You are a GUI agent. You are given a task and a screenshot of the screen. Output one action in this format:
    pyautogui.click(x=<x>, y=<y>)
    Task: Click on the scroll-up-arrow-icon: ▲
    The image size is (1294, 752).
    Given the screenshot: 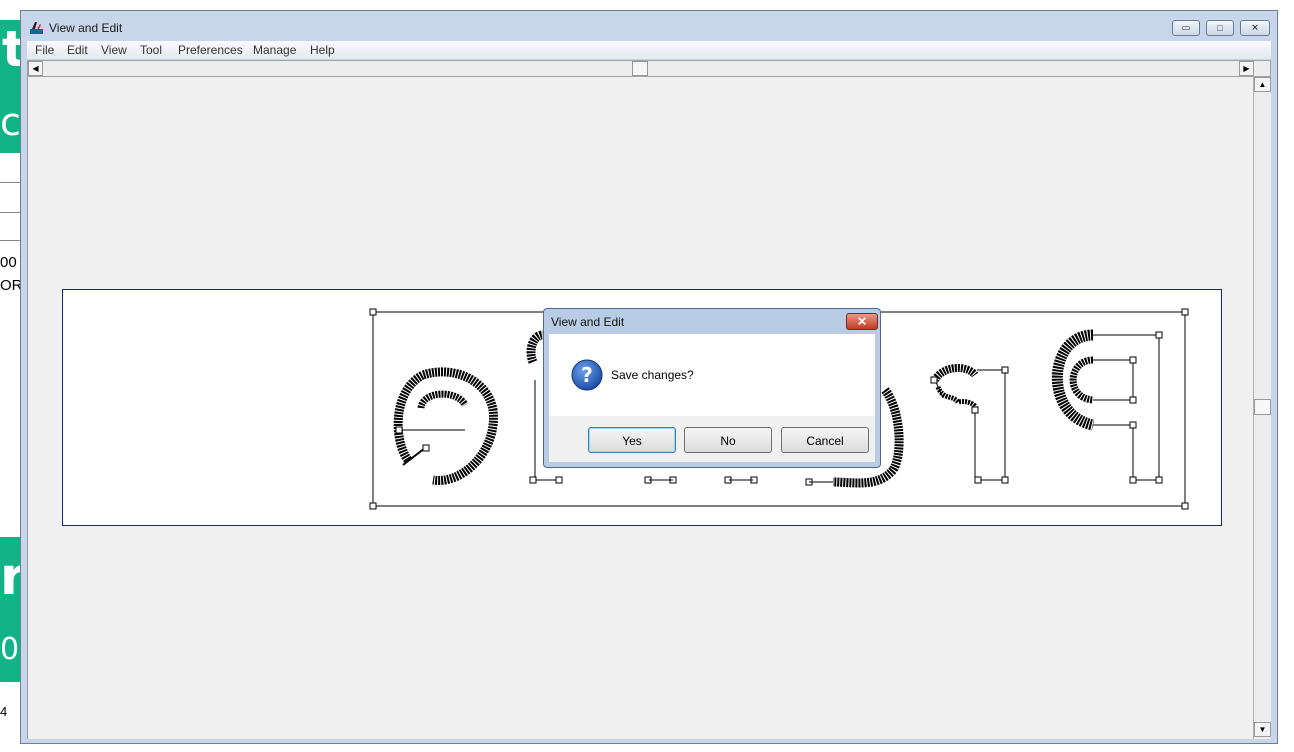 What is the action you would take?
    pyautogui.click(x=1262, y=84)
    